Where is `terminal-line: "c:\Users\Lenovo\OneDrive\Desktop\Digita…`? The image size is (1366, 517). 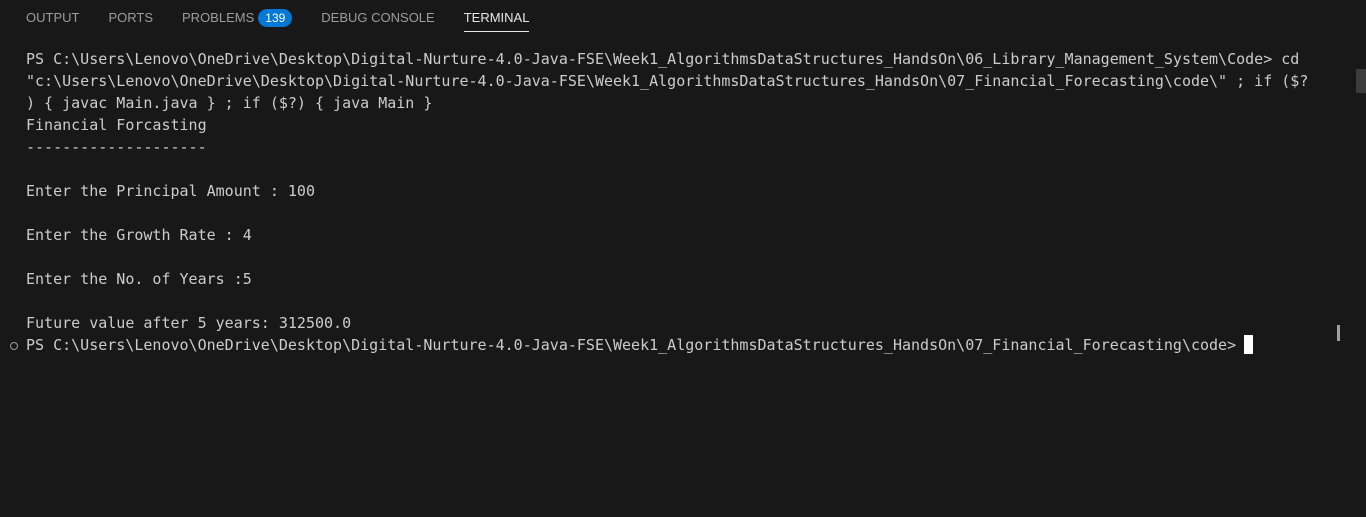
terminal-line: "c:\Users\Lenovo\OneDrive\Desktop\Digita… is located at coordinates (667, 81).